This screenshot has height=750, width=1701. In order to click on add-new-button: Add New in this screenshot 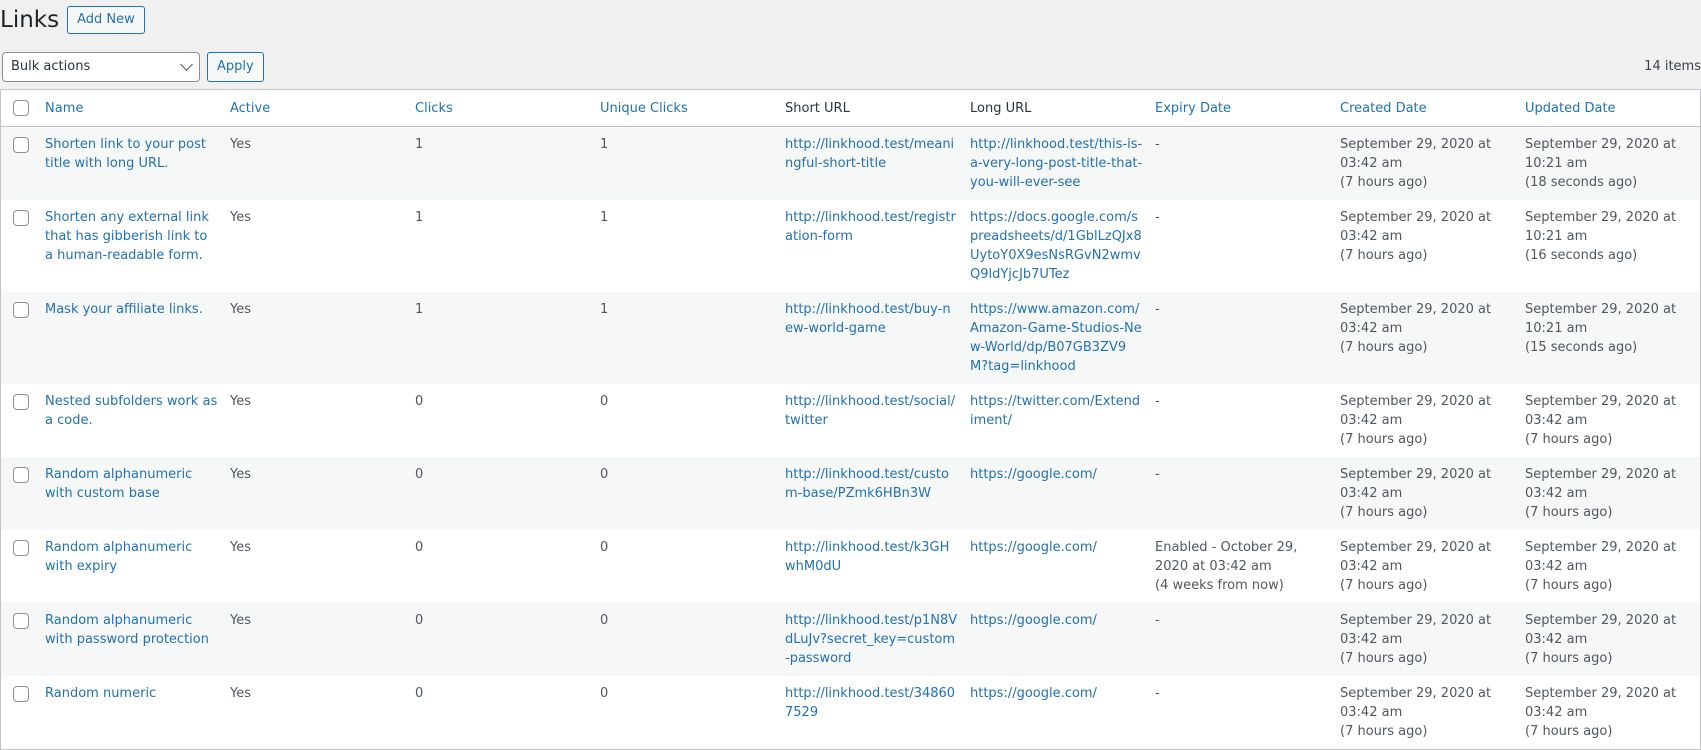, I will do `click(106, 20)`.